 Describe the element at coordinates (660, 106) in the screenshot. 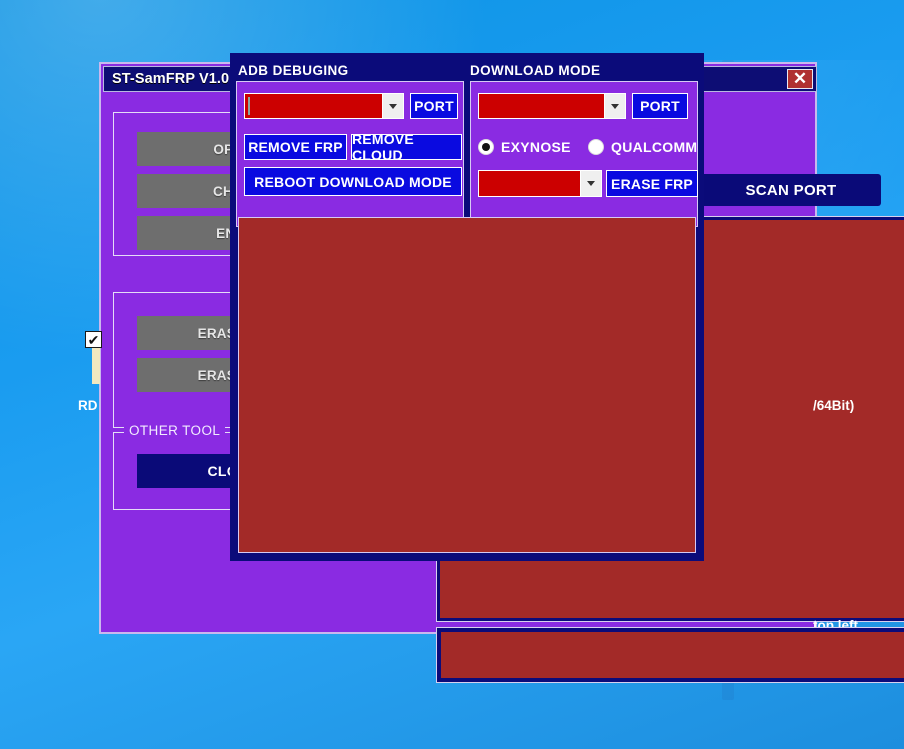

I see `download-port-button: PORT` at that location.